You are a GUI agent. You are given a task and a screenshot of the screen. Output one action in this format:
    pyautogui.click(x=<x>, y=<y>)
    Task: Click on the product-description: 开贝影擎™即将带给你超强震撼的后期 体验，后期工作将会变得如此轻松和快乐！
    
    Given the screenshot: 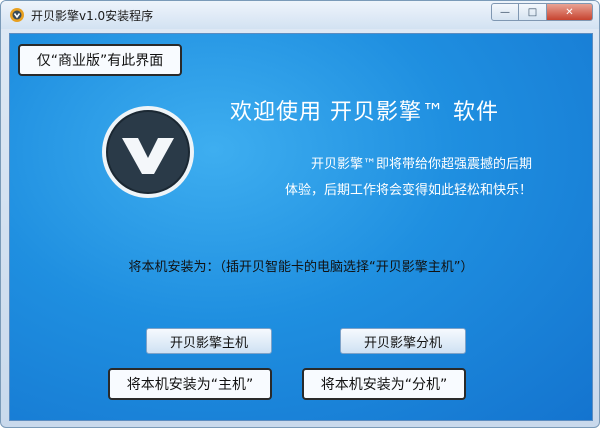 What is the action you would take?
    pyautogui.click(x=376, y=178)
    